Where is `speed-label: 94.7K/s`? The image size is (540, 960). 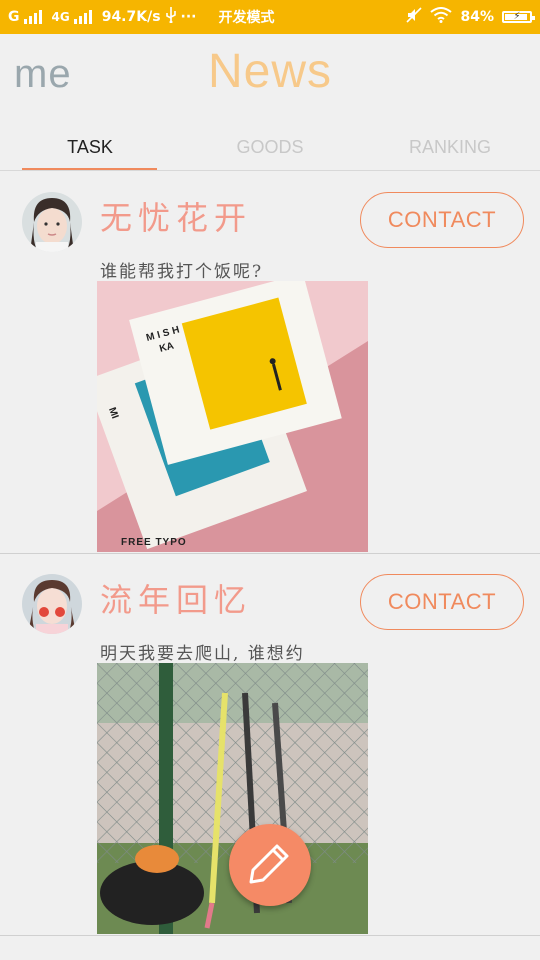 speed-label: 94.7K/s is located at coordinates (131, 17).